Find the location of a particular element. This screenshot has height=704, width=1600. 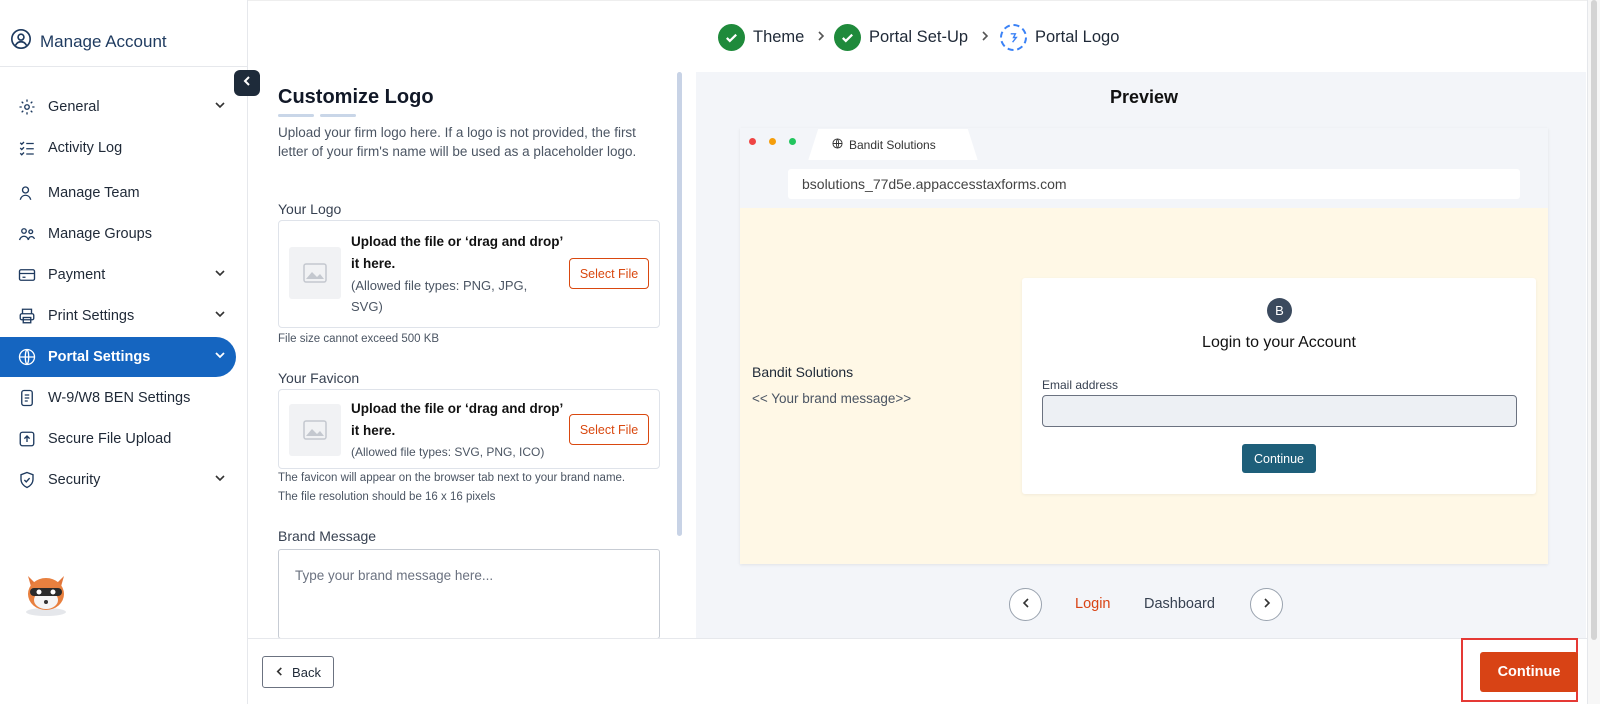

browser-tab-title: Bandit Solutions is located at coordinates (892, 145).